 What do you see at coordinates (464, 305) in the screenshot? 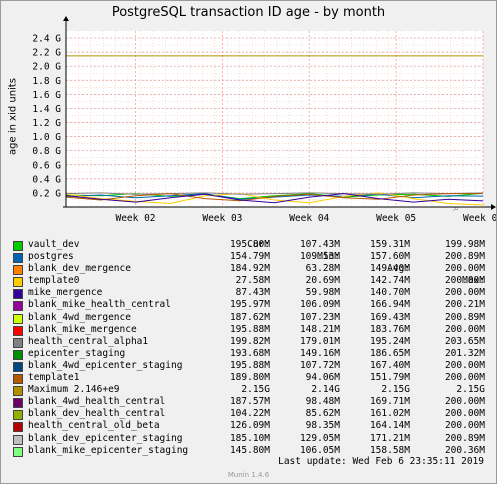
I see `legend-max: 200.21M` at bounding box center [464, 305].